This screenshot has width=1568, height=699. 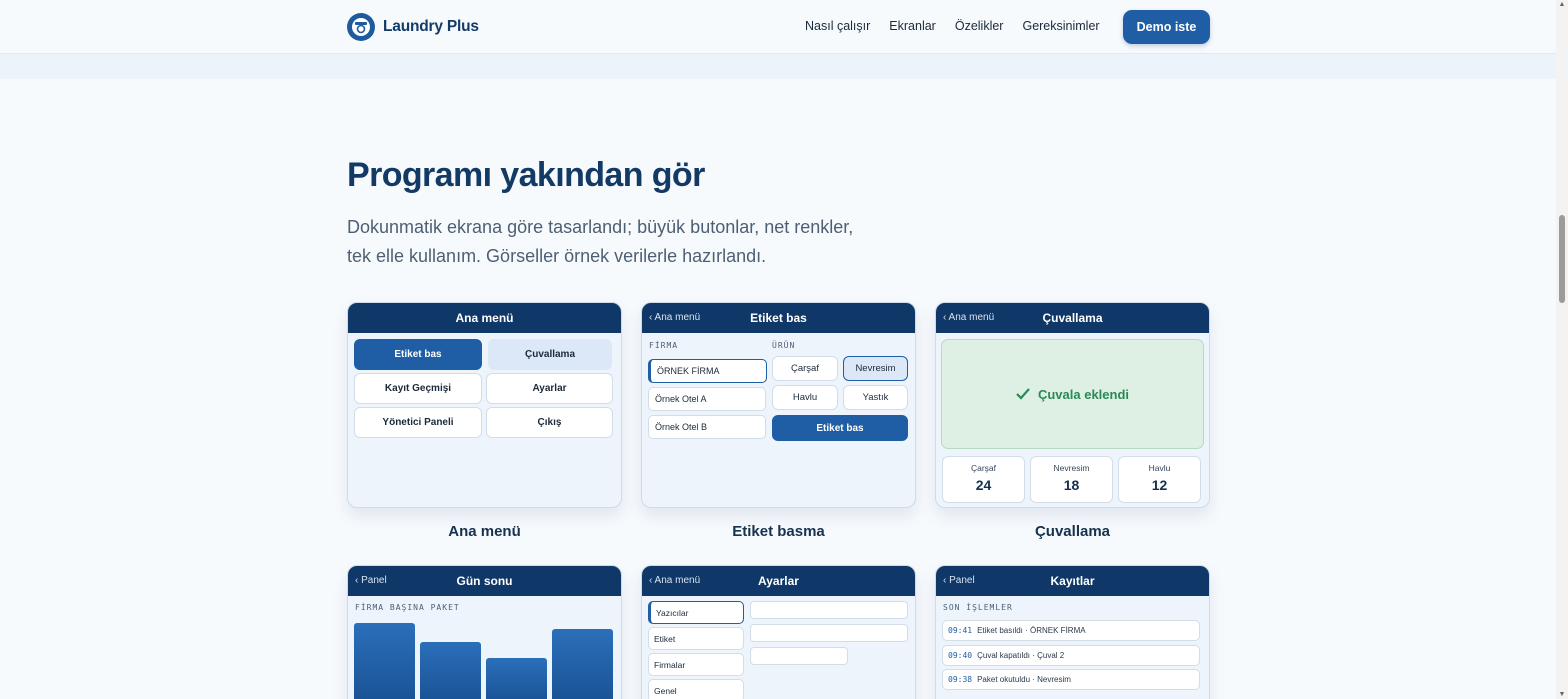 What do you see at coordinates (778, 531) in the screenshot?
I see `card-caption: Etiket basma` at bounding box center [778, 531].